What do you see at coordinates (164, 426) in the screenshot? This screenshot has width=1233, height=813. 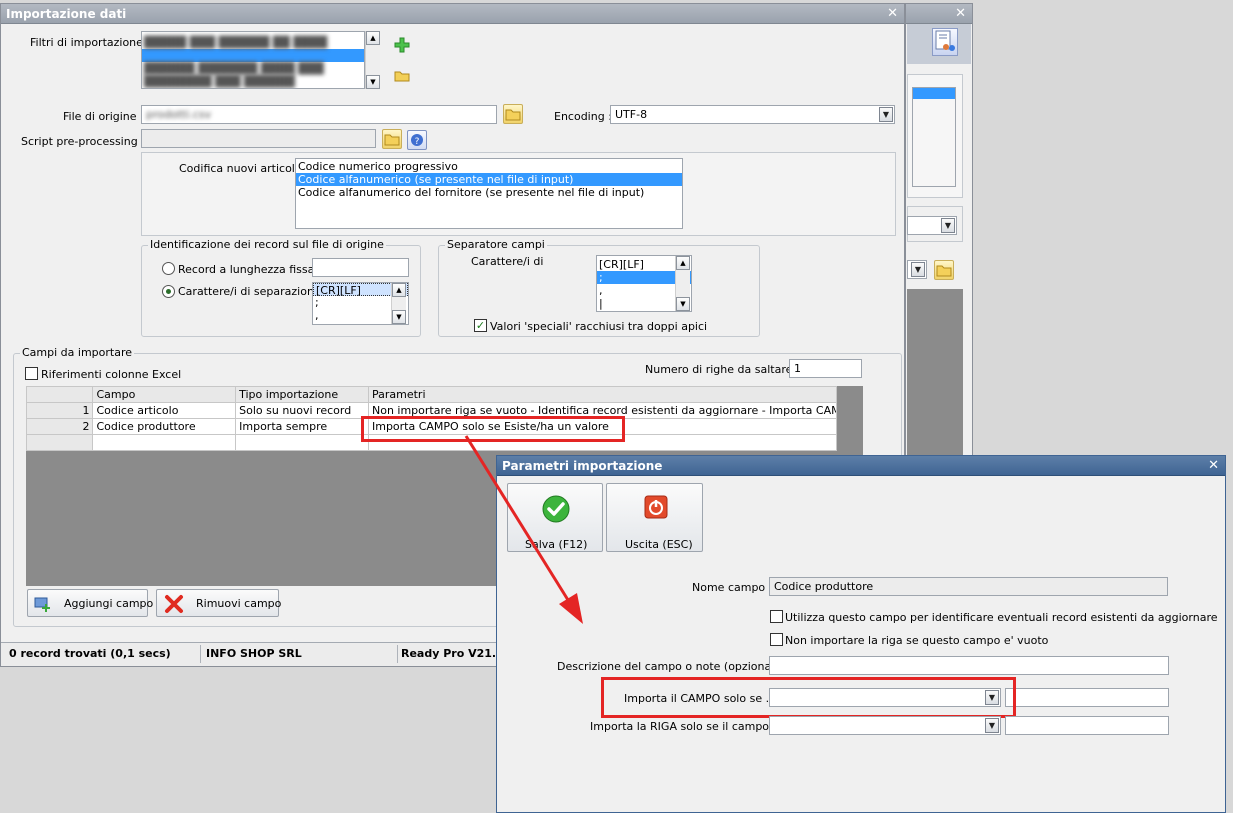 I see `cell-campo: Codice produttore` at bounding box center [164, 426].